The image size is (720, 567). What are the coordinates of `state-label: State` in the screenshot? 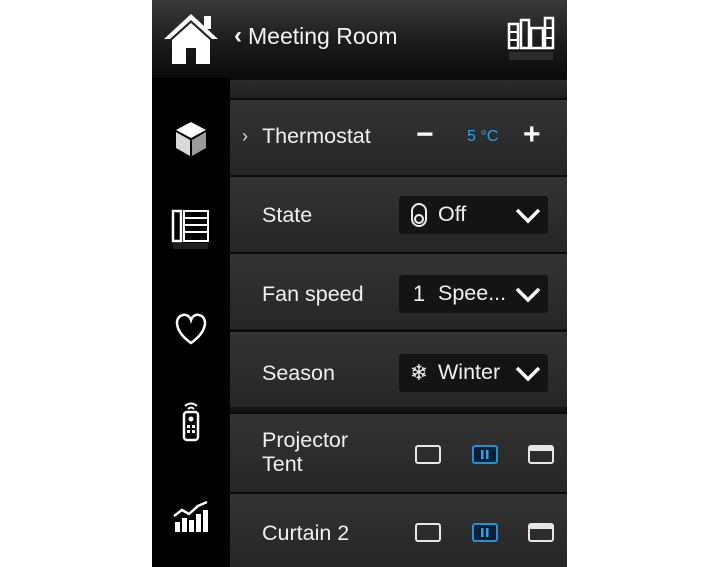 It's located at (287, 215).